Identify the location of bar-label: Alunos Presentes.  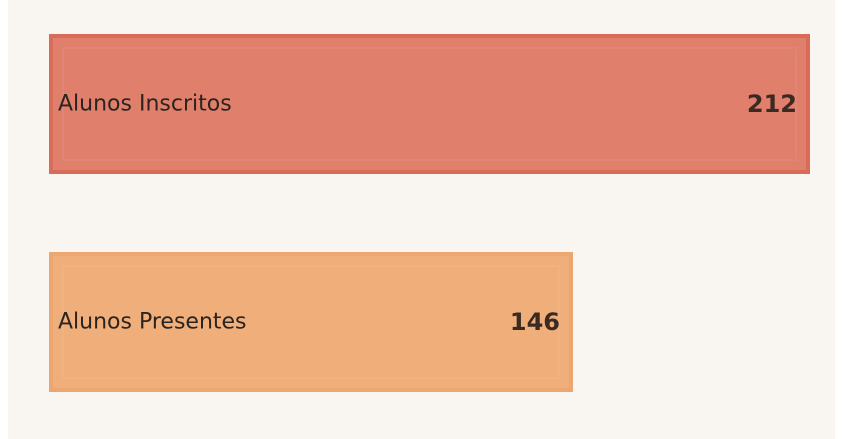
(152, 322).